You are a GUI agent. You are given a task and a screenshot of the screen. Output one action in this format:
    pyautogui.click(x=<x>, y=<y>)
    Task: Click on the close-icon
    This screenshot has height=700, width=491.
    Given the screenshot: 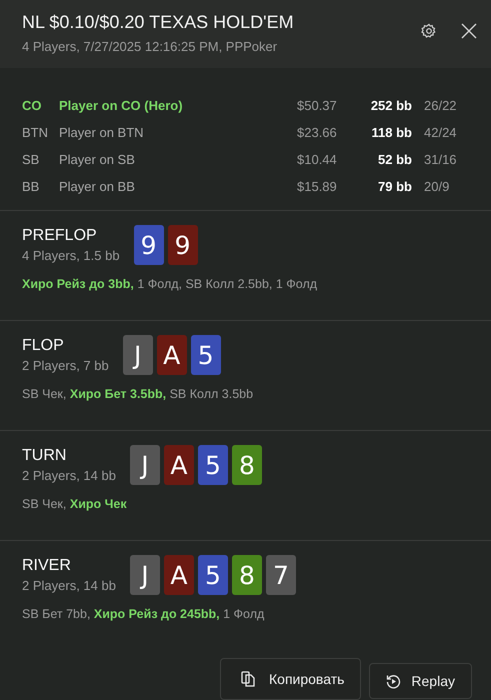 What is the action you would take?
    pyautogui.click(x=469, y=31)
    